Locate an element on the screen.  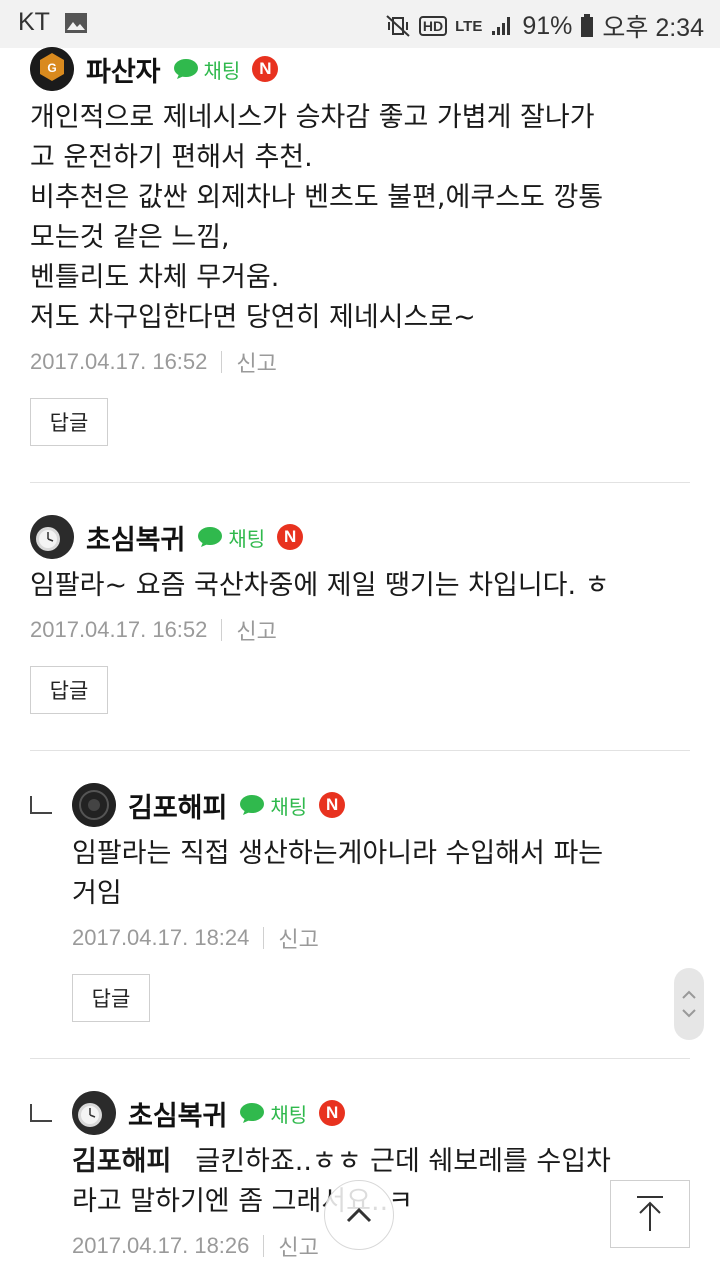
mention-nickname: 김포해피 is located at coordinates (121, 1161).